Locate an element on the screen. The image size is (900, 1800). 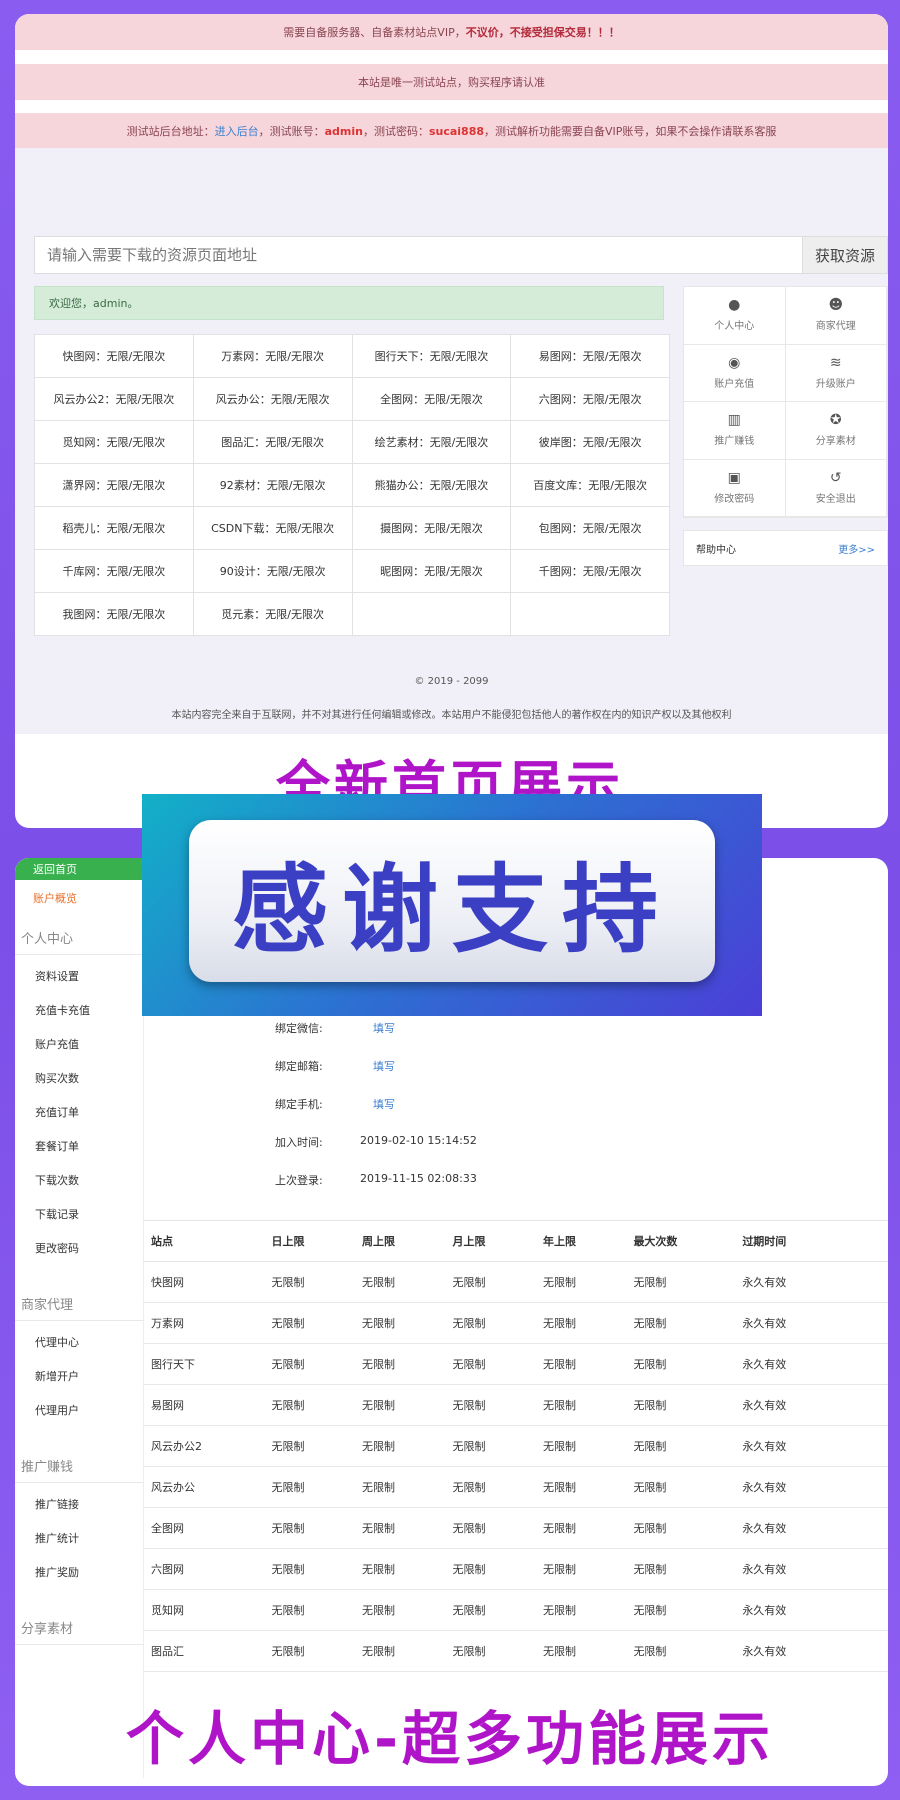
nav-section-title: 分享素材 is located at coordinates (47, 1629).